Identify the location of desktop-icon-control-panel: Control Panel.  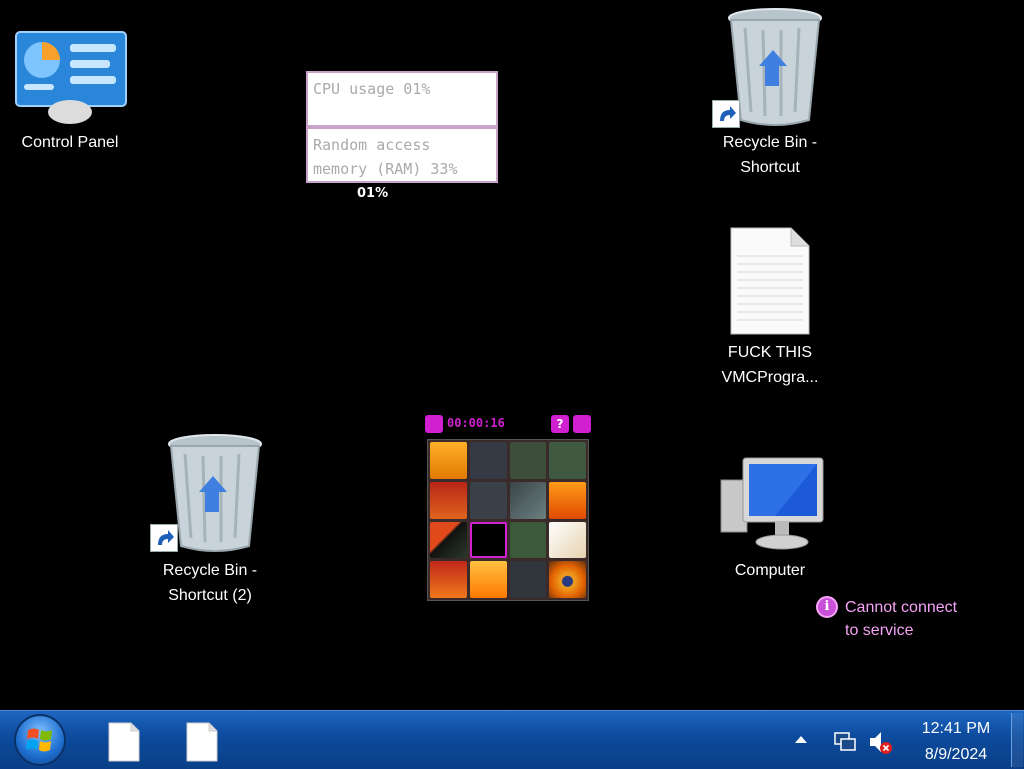
(70, 92).